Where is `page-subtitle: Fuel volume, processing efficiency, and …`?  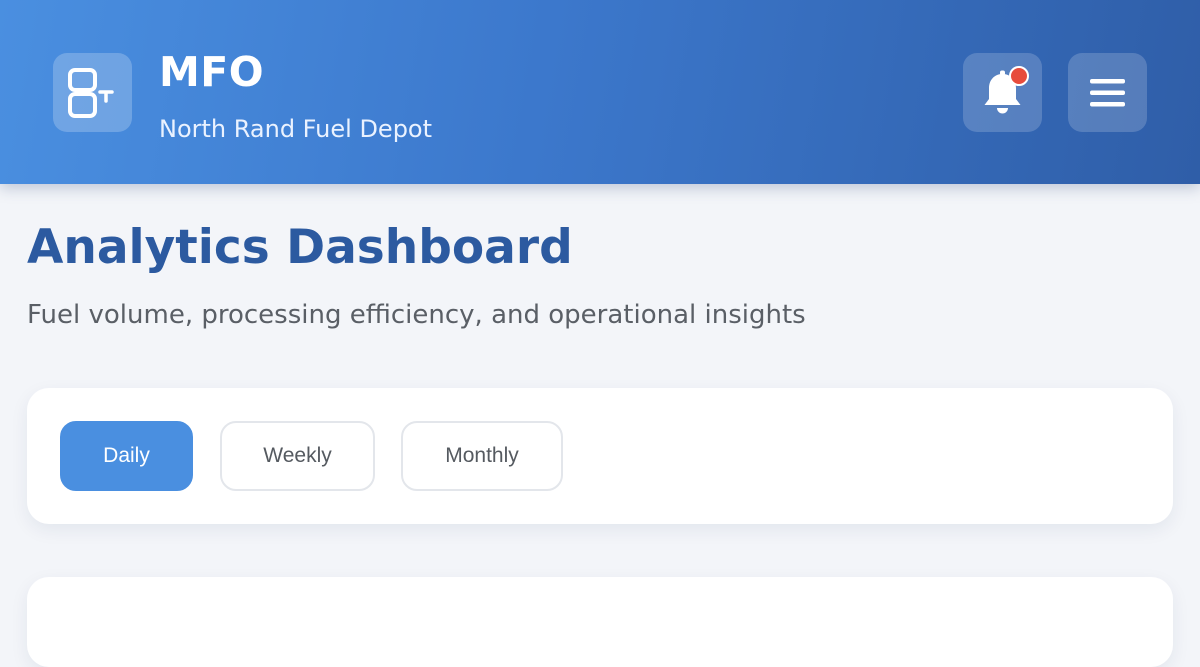
page-subtitle: Fuel volume, processing efficiency, and … is located at coordinates (416, 315).